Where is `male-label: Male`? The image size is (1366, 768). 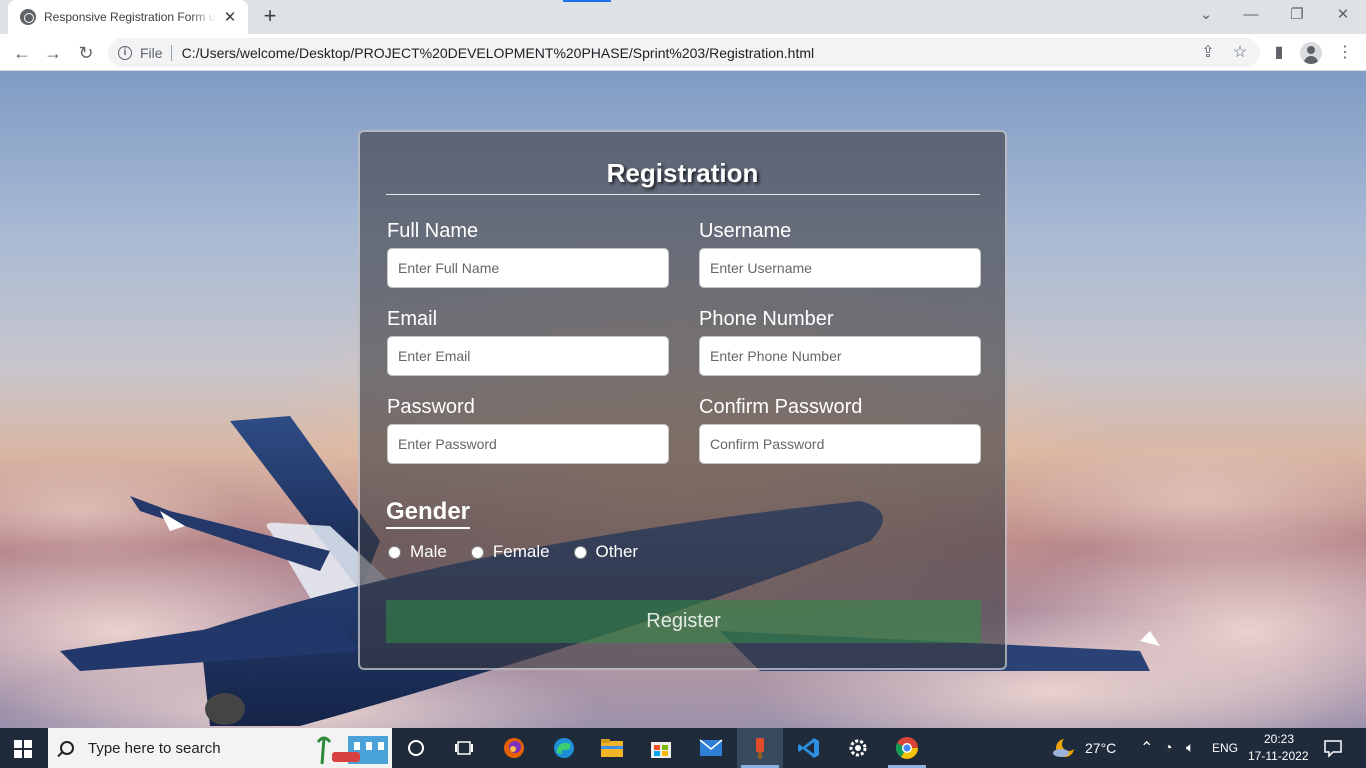 male-label: Male is located at coordinates (428, 551).